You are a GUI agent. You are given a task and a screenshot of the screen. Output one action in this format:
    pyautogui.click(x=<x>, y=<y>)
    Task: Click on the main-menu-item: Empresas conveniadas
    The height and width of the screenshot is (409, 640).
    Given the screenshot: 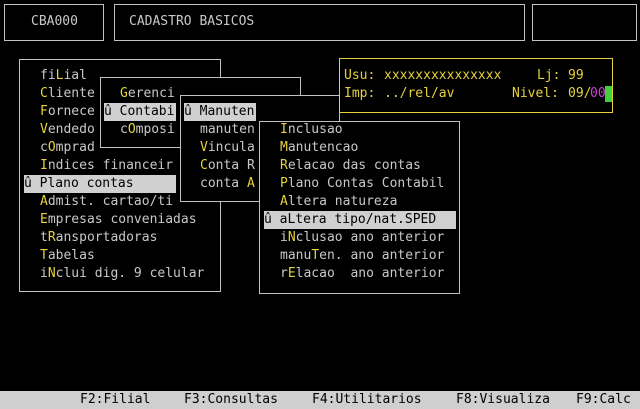 What is the action you would take?
    pyautogui.click(x=118, y=220)
    